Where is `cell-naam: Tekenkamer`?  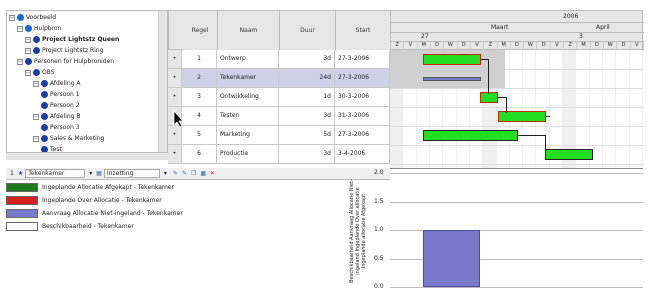
cell-naam: Tekenkamer is located at coordinates (248, 78).